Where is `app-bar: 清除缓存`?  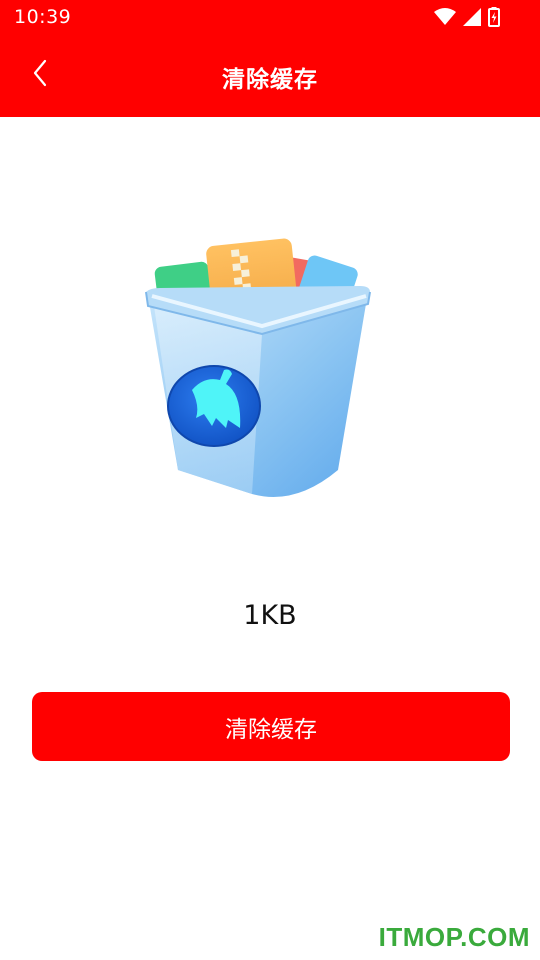
app-bar: 清除缓存 is located at coordinates (270, 75).